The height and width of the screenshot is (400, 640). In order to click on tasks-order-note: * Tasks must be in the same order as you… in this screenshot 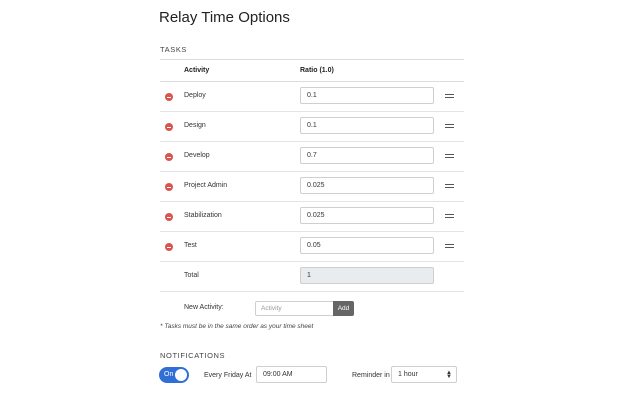, I will do `click(237, 326)`.